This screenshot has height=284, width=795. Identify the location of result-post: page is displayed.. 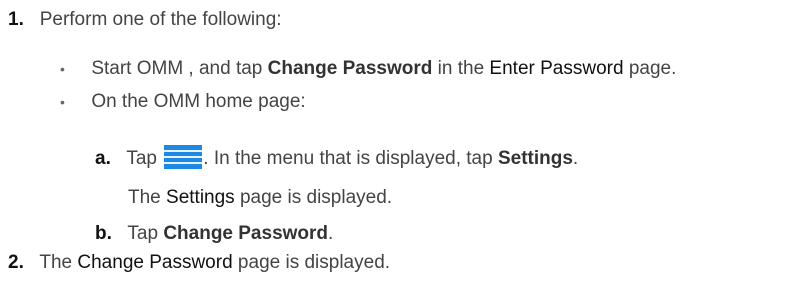
(313, 197).